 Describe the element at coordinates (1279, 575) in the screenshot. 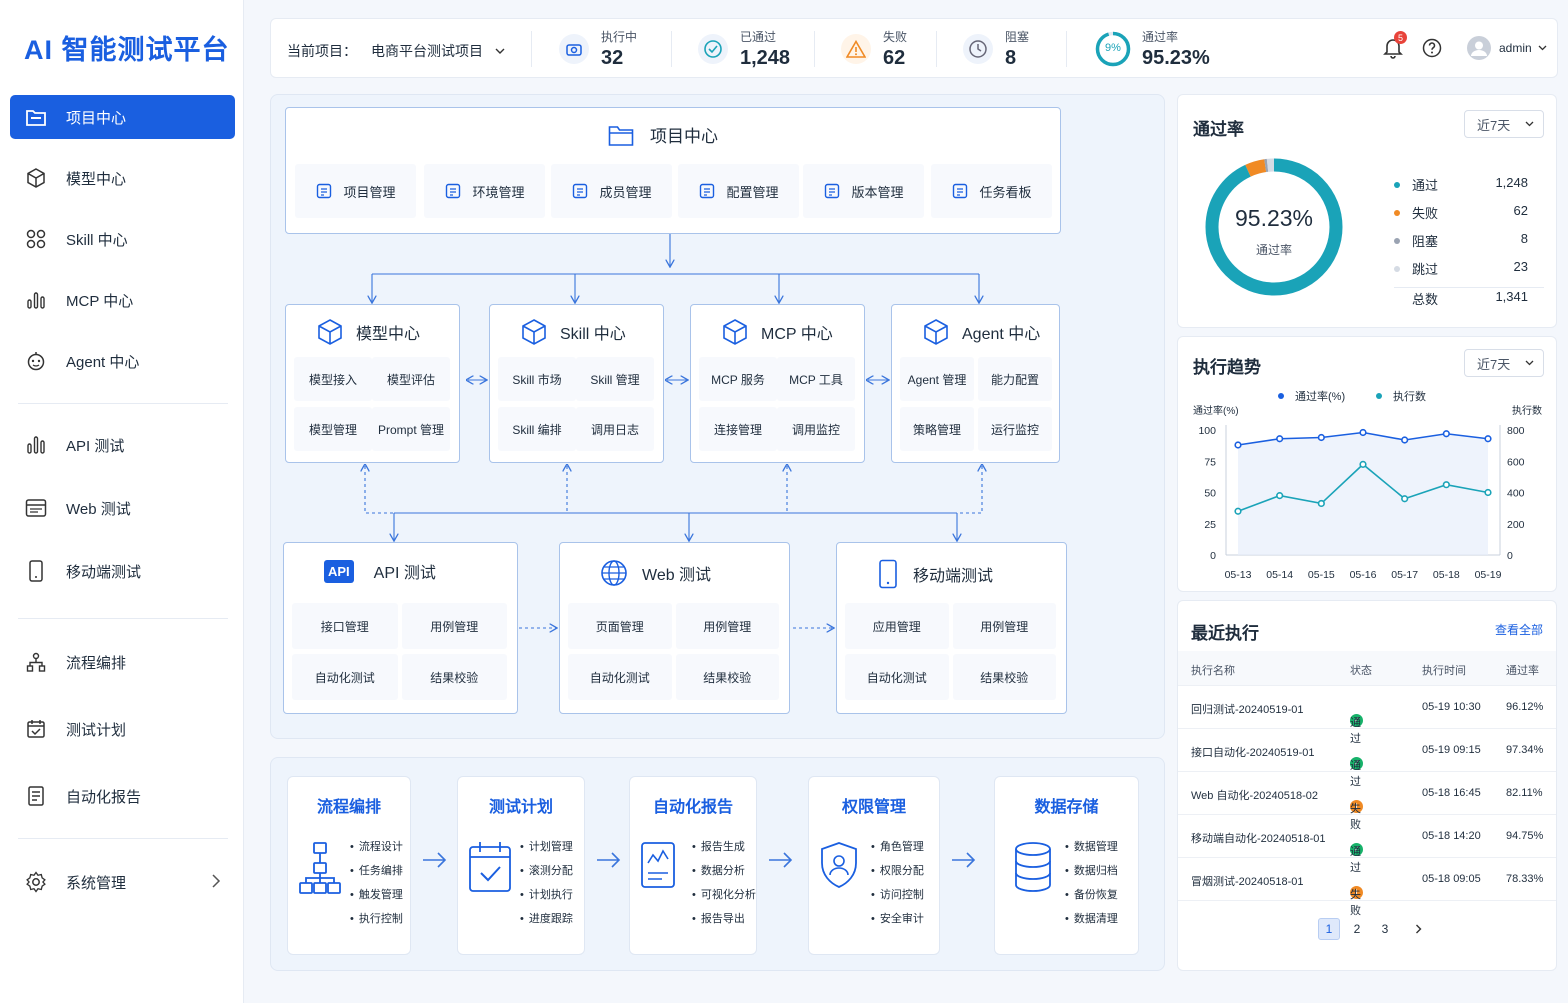

I see `x-tick: 05-14` at that location.